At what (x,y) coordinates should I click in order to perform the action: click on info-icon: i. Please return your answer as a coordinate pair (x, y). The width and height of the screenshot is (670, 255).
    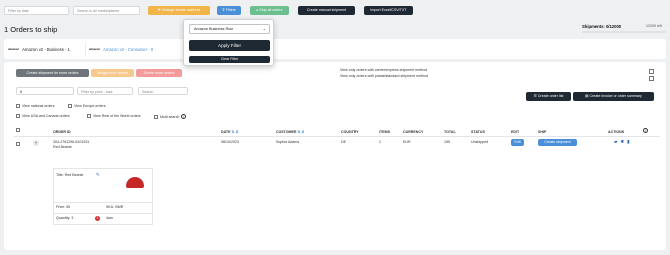
    Looking at the image, I should click on (184, 116).